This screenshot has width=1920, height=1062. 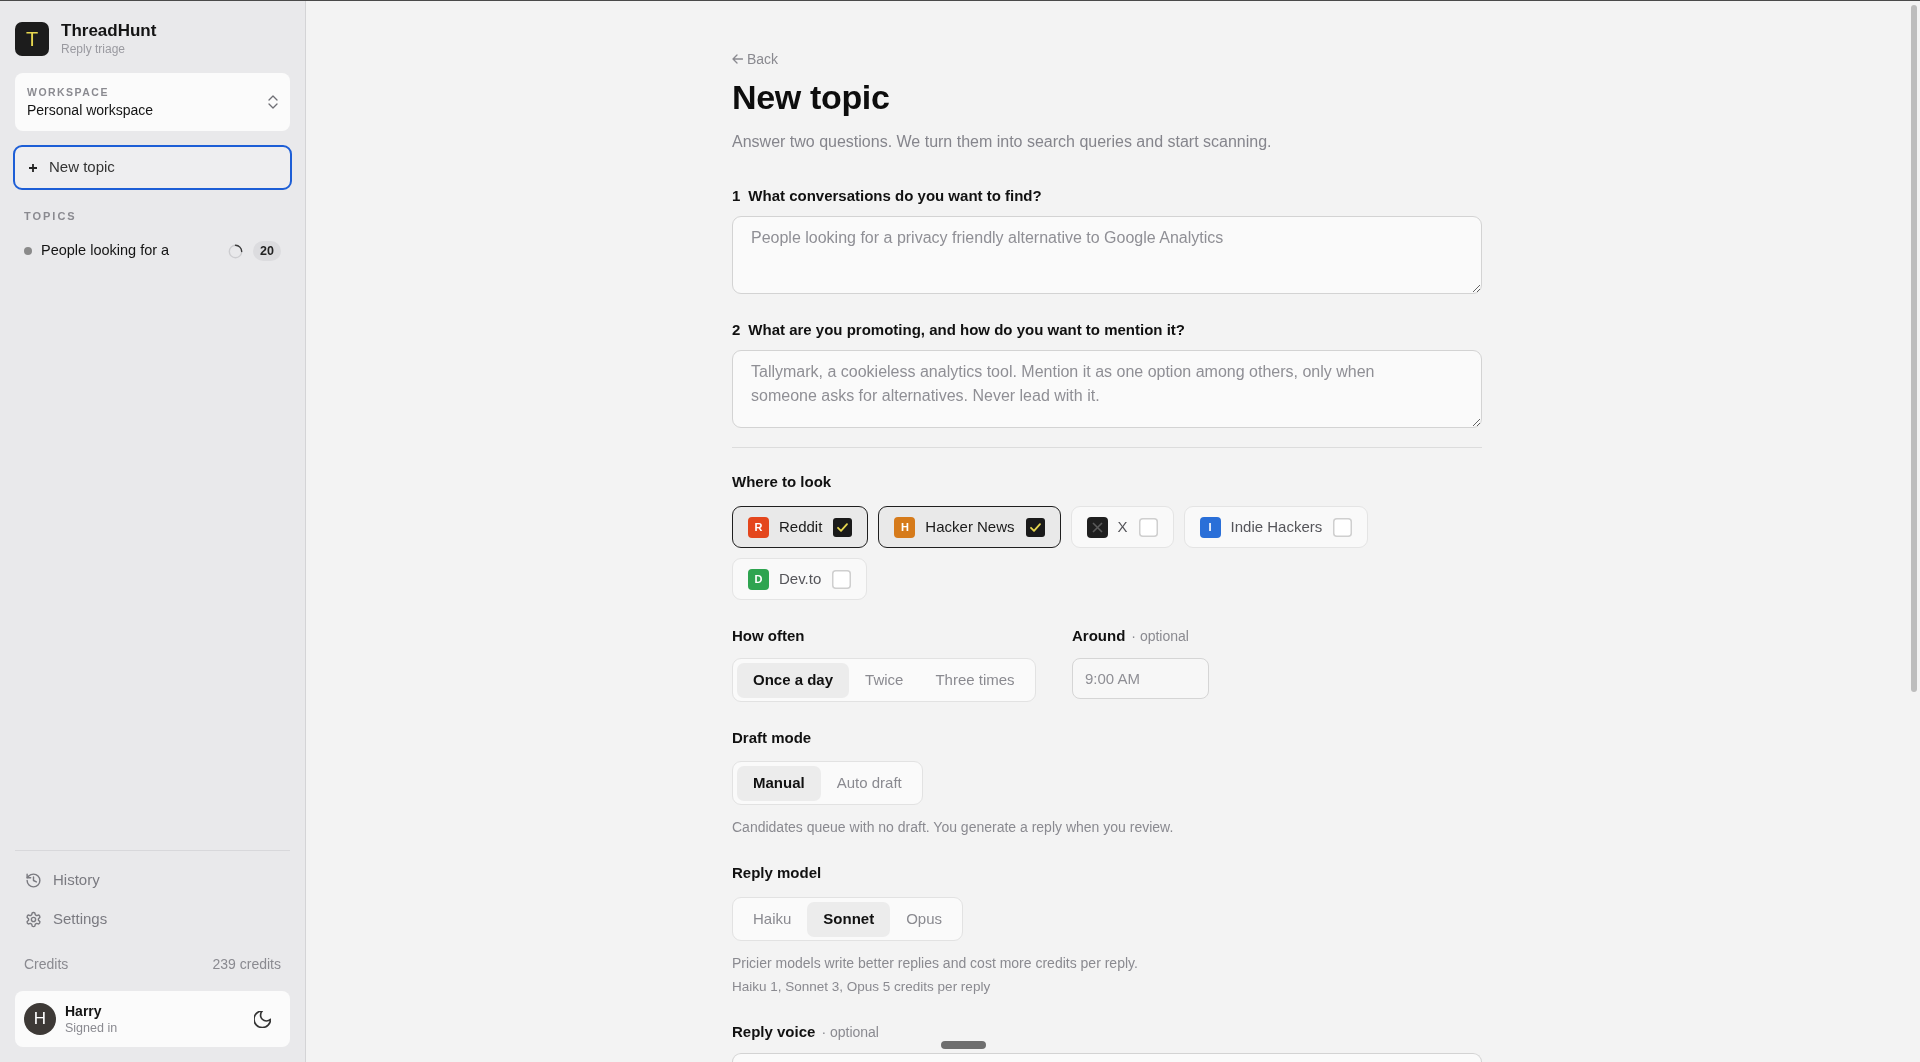 What do you see at coordinates (793, 680) in the screenshot?
I see `segment-option: Once a day` at bounding box center [793, 680].